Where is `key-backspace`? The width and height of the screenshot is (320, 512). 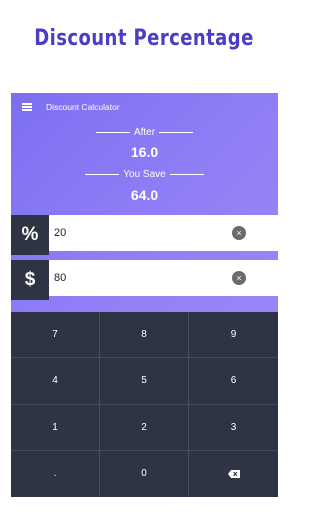 key-backspace is located at coordinates (233, 474).